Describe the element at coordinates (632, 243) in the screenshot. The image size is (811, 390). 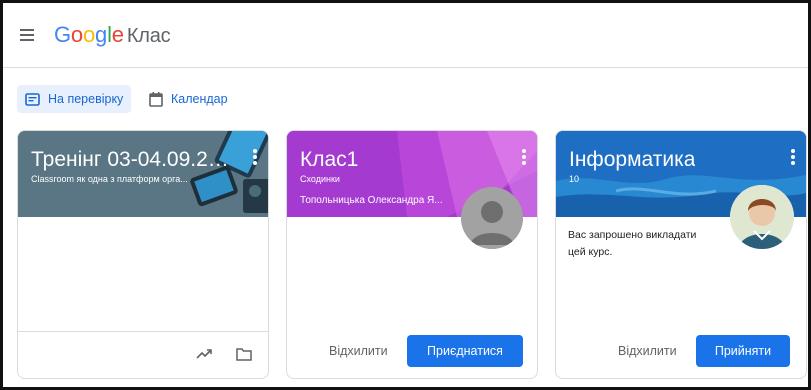
I see `invitation-message: Вас запрошено викладати цей курс.` at that location.